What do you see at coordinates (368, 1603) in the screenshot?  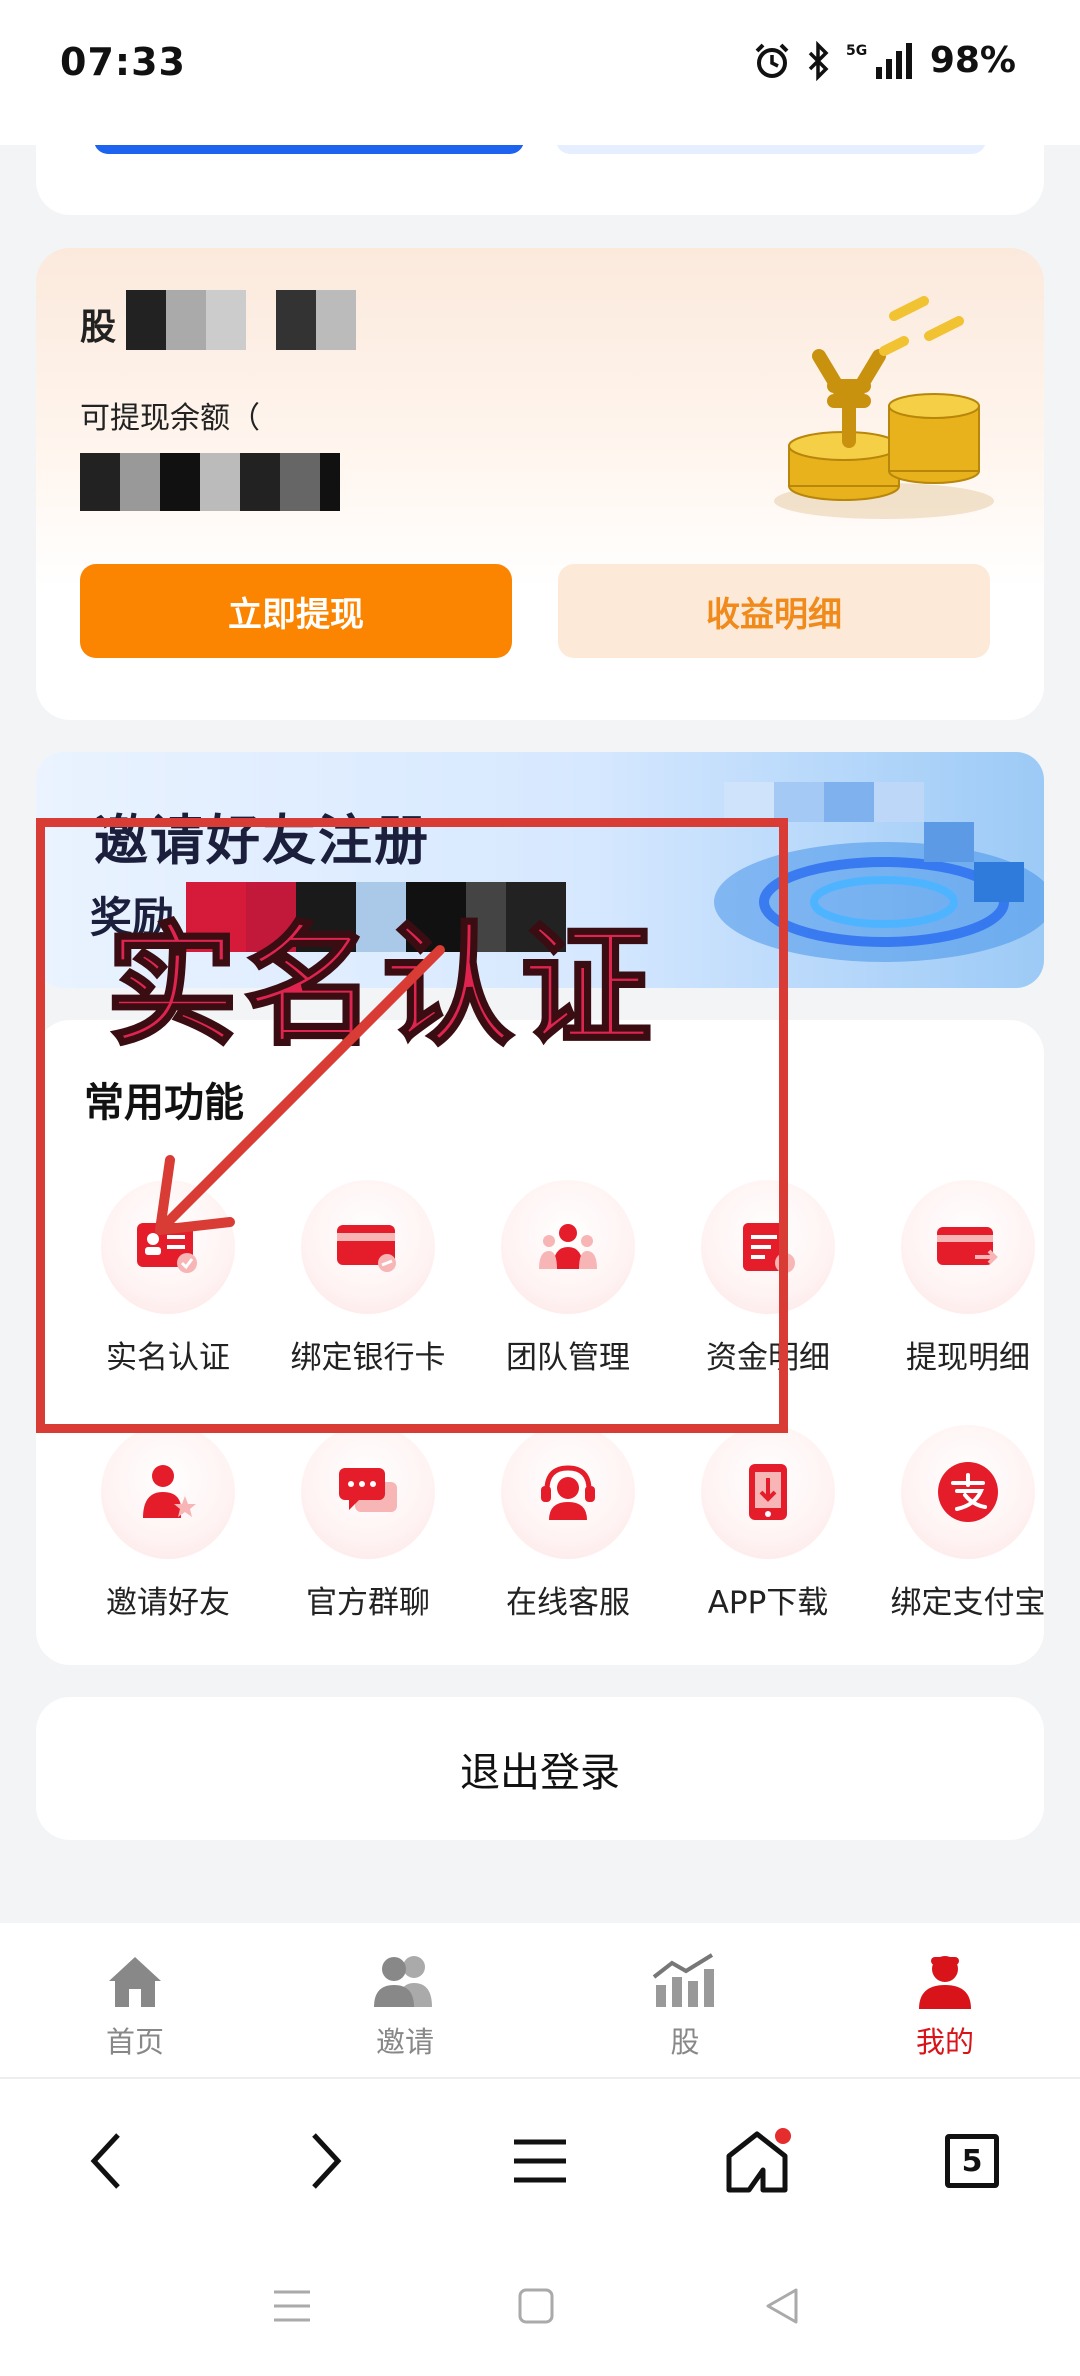 I see `fn-label: 官方群聊` at bounding box center [368, 1603].